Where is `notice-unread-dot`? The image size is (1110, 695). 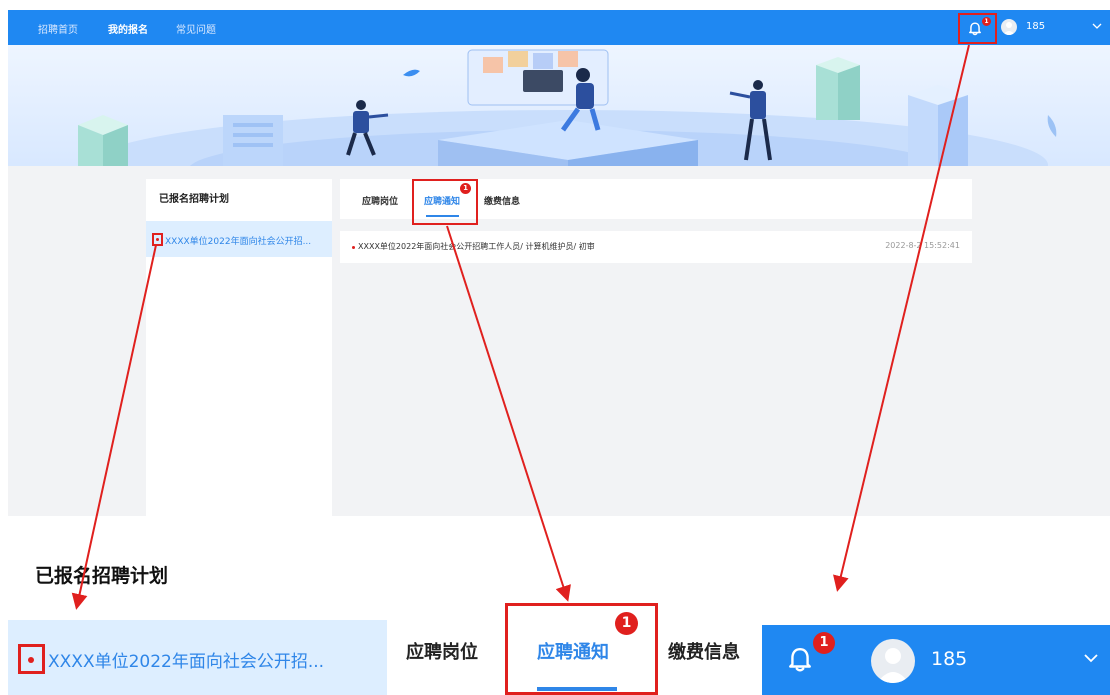
notice-unread-dot is located at coordinates (353, 247).